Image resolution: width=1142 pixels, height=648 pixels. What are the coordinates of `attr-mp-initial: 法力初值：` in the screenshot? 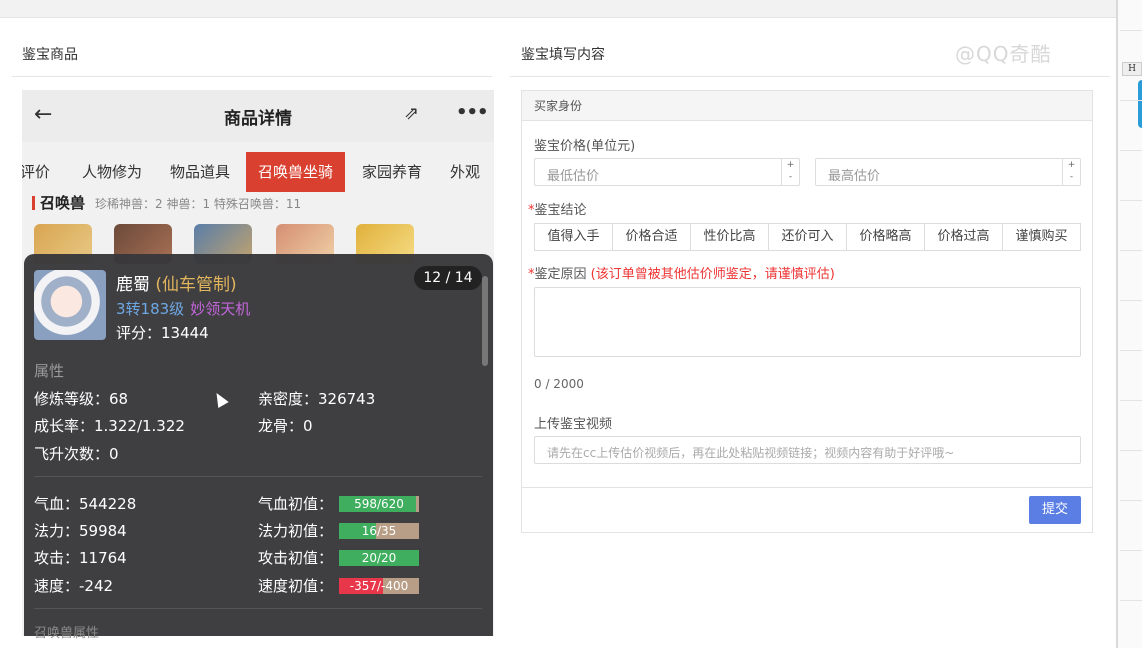 It's located at (296, 531).